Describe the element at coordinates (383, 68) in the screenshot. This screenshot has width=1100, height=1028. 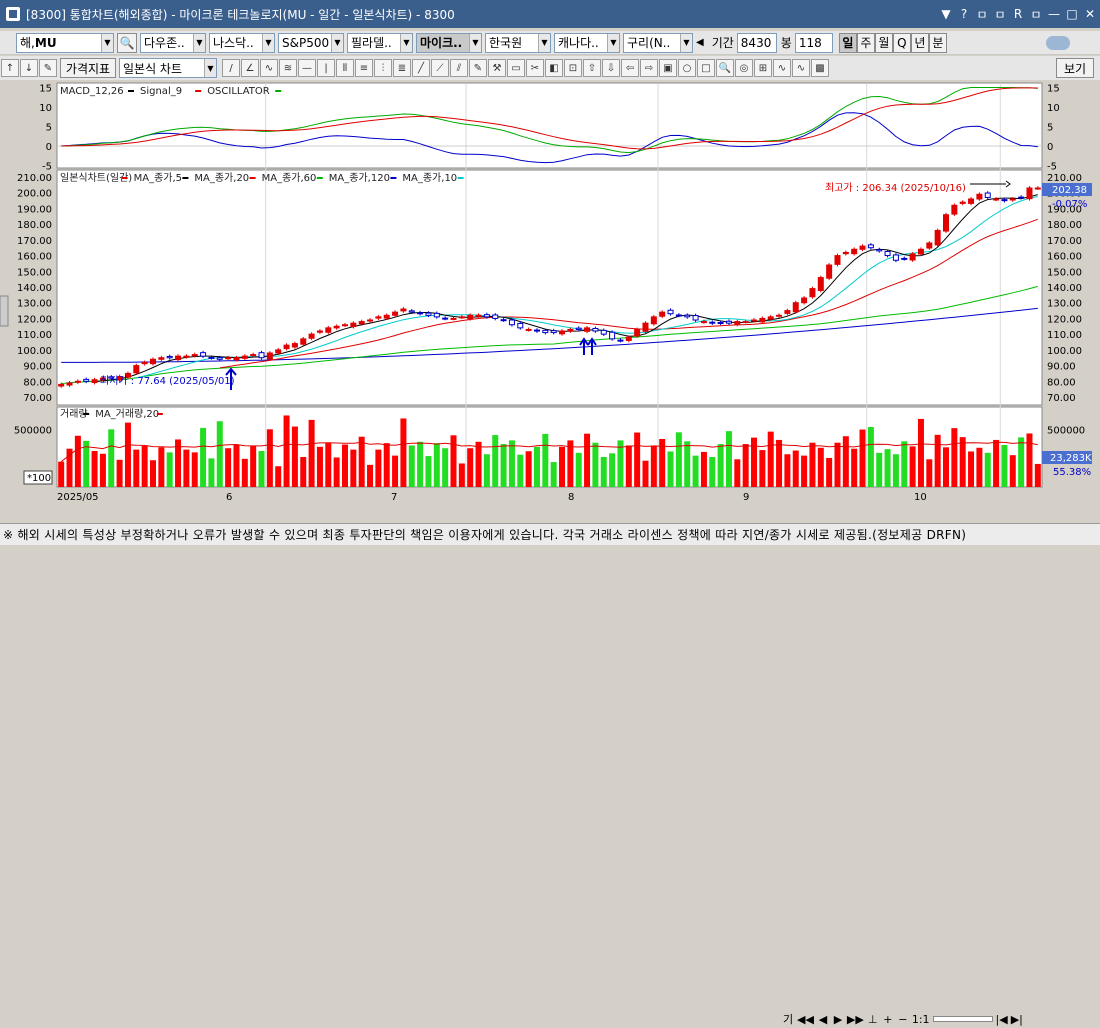
I see `drawing-tool-icon-8: ⫶` at that location.